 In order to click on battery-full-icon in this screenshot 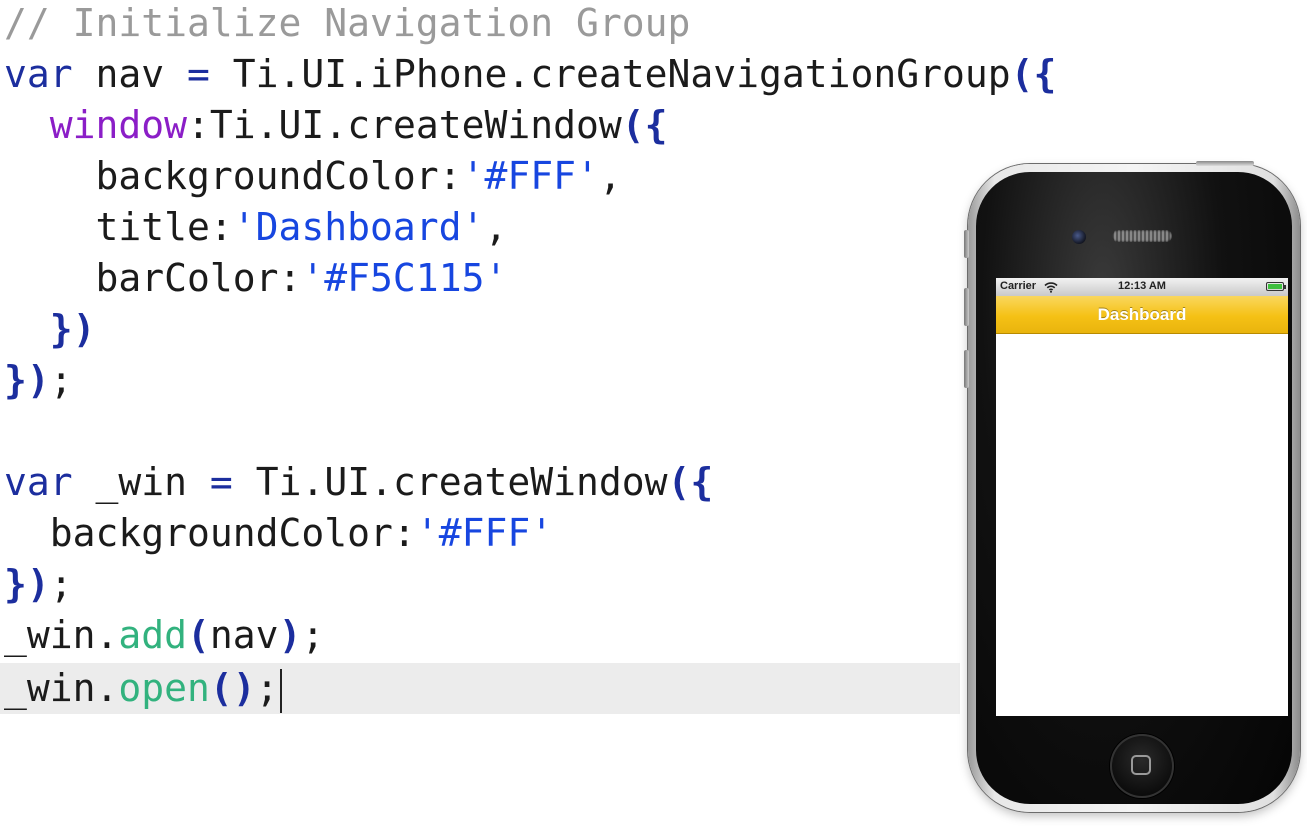, I will do `click(1276, 286)`.